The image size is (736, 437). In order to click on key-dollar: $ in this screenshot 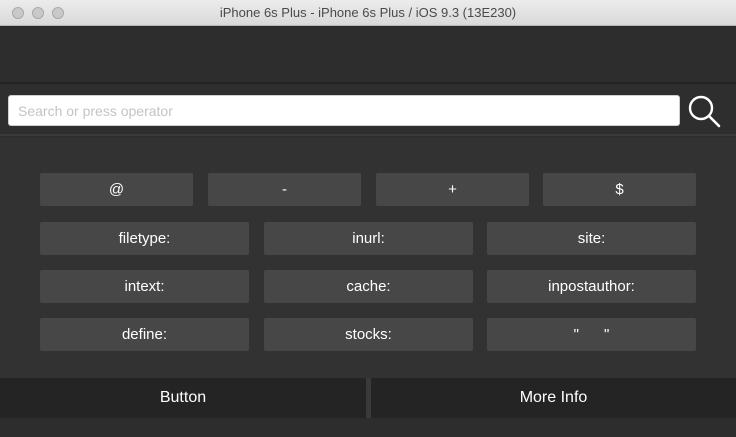, I will do `click(619, 189)`.